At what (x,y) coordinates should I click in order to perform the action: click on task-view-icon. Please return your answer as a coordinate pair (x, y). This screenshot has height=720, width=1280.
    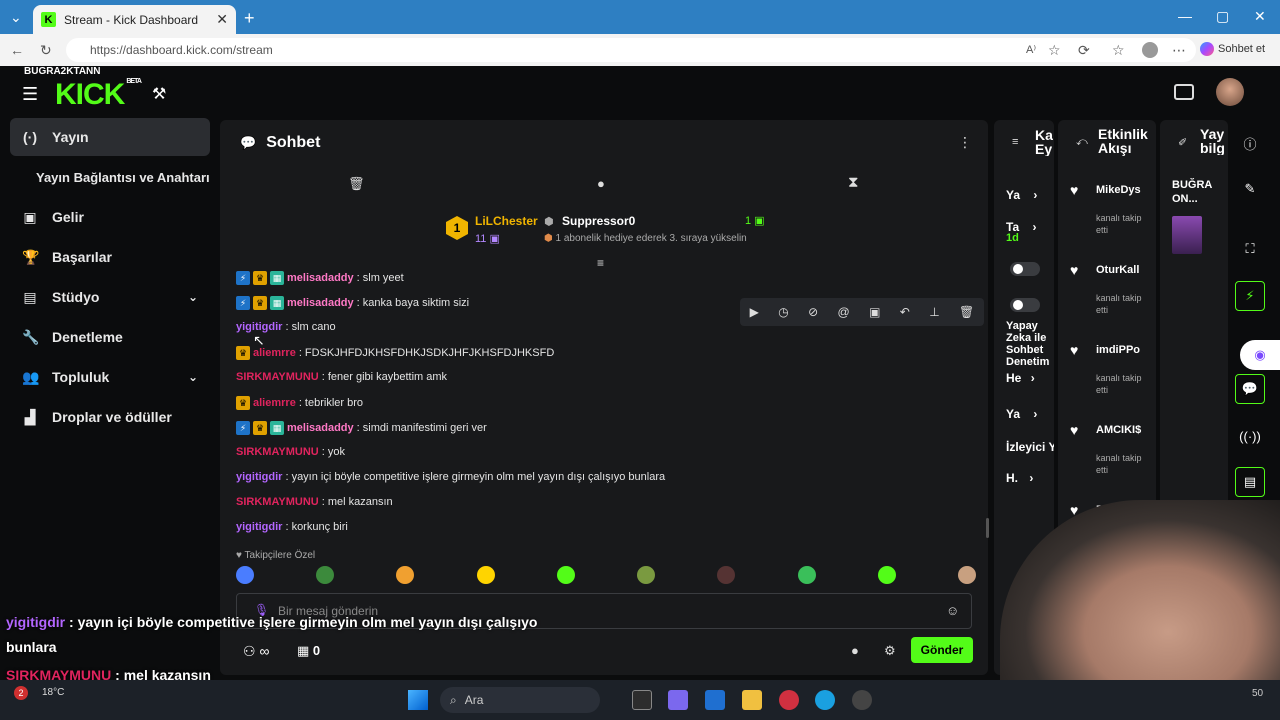
    Looking at the image, I should click on (642, 700).